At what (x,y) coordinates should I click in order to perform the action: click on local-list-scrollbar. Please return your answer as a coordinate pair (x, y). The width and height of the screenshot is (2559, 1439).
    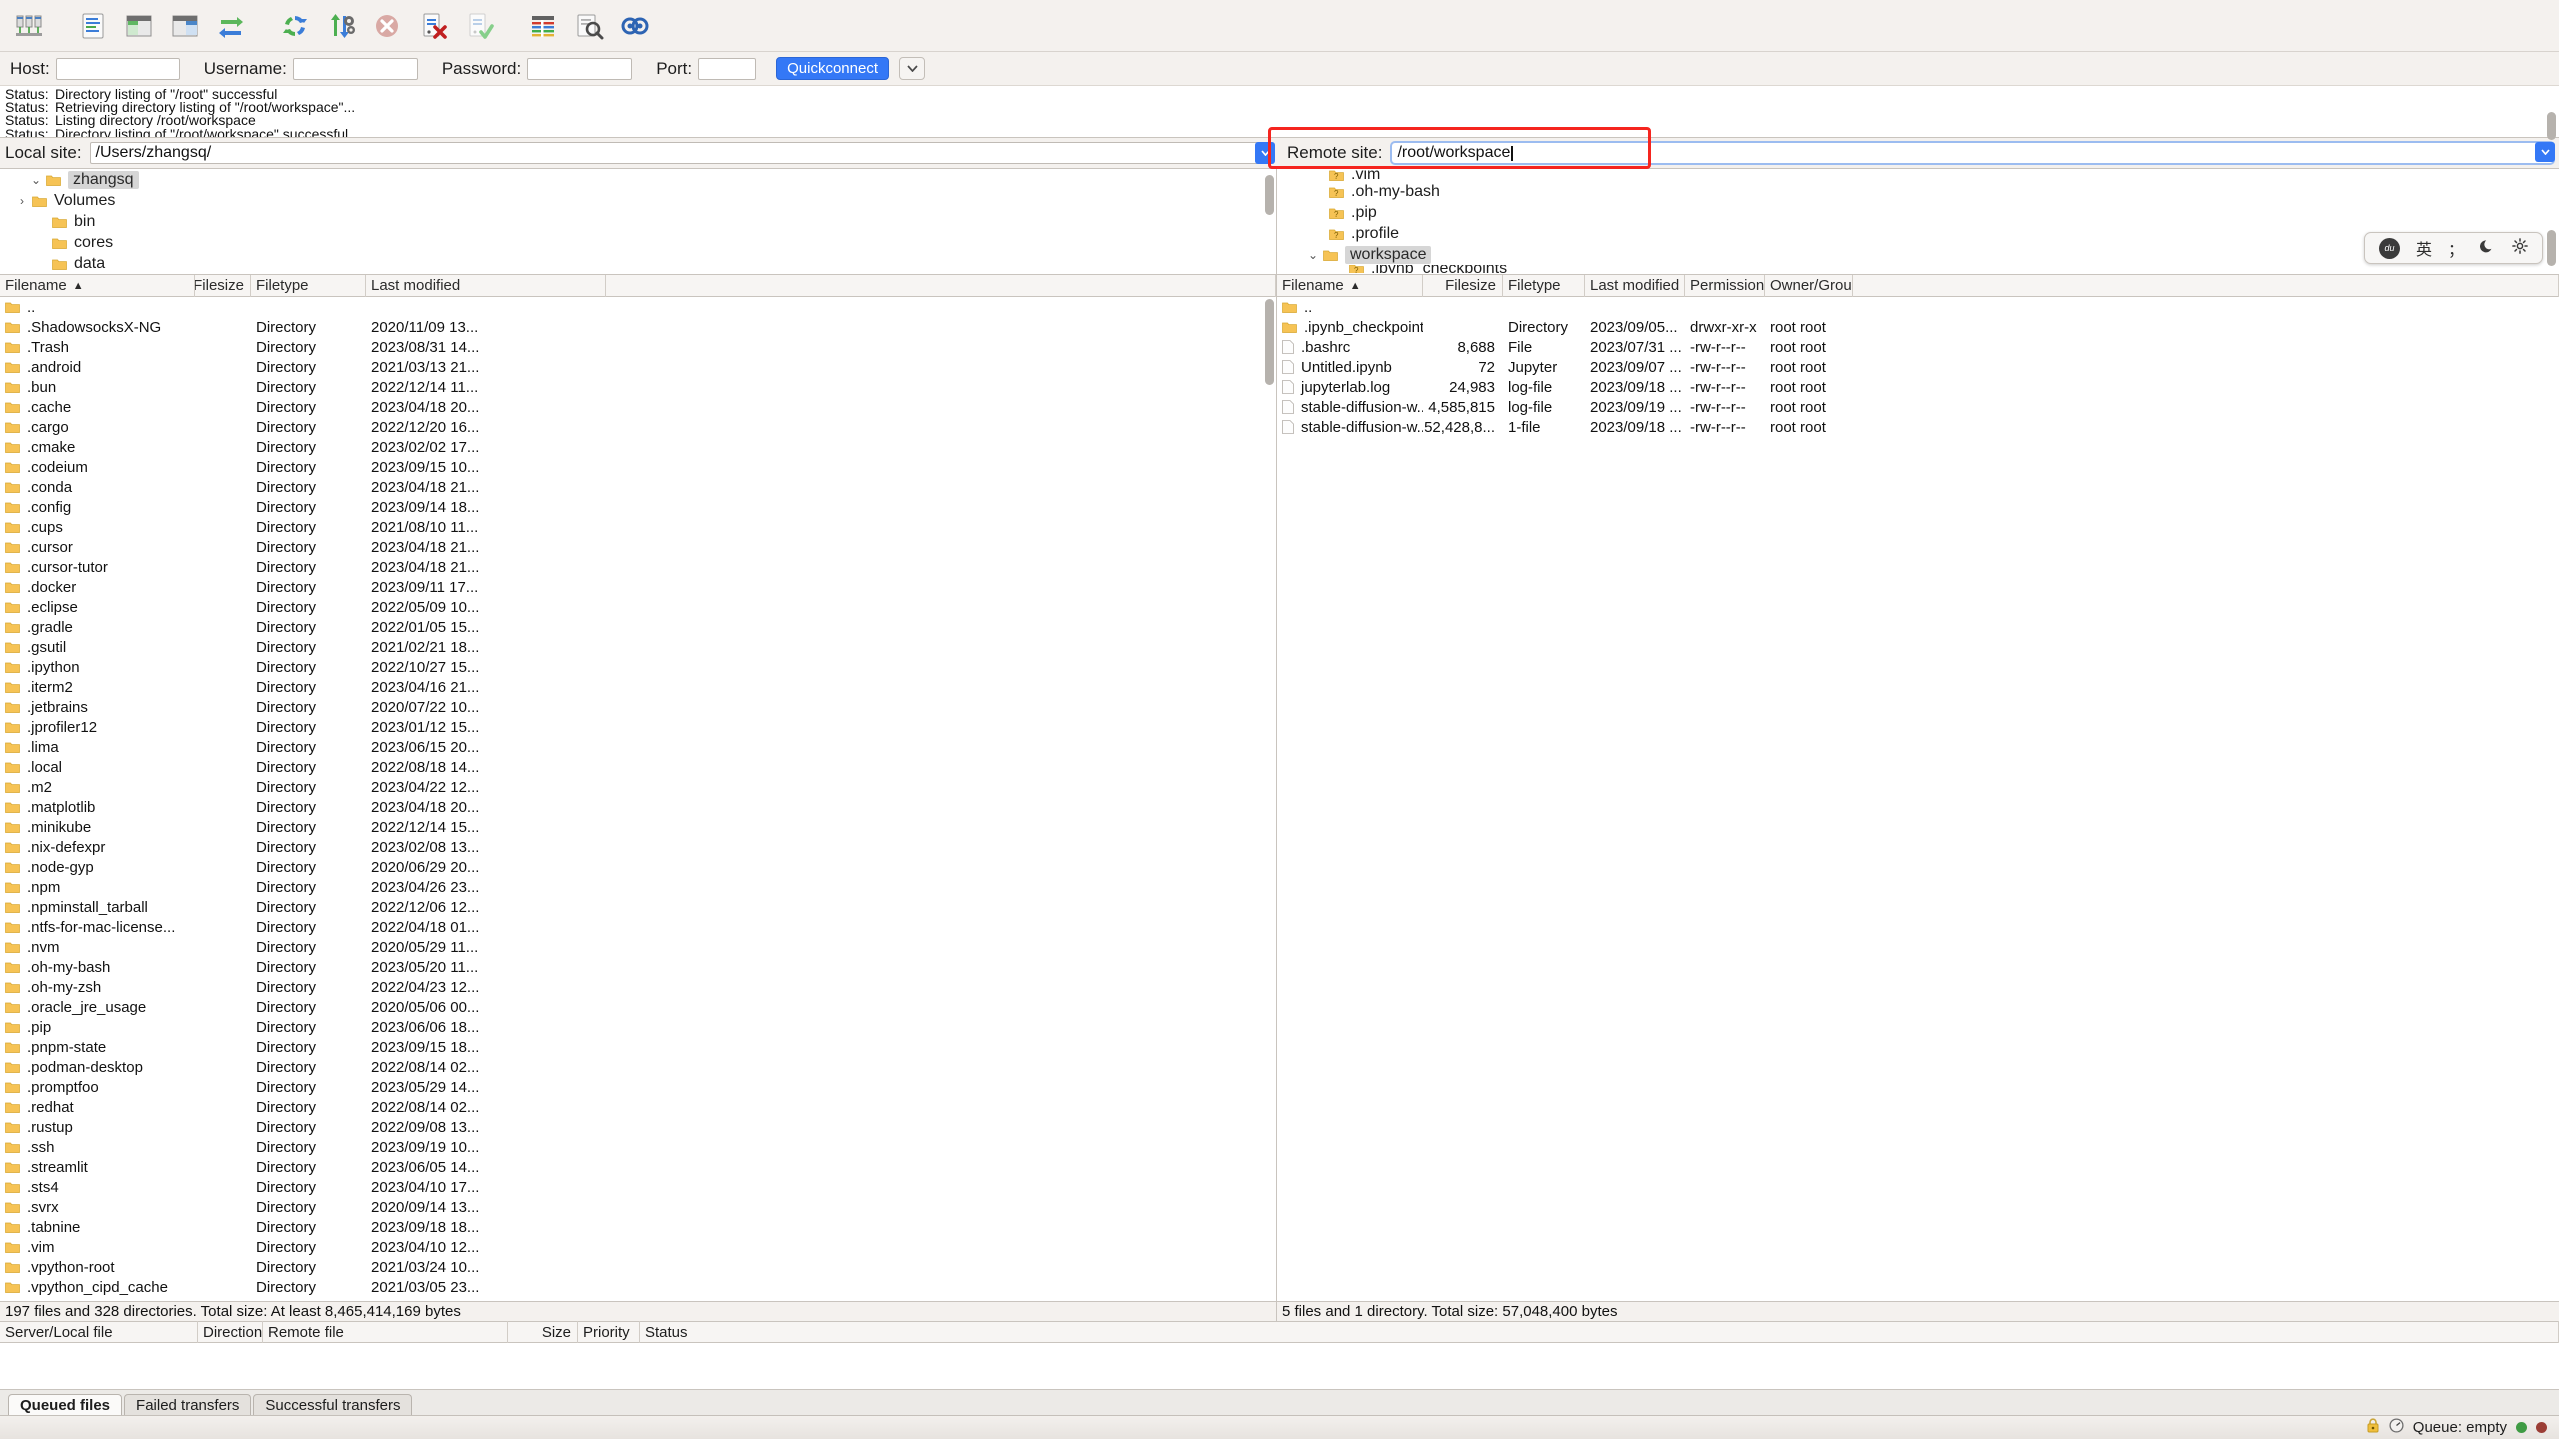
    Looking at the image, I should click on (1269, 342).